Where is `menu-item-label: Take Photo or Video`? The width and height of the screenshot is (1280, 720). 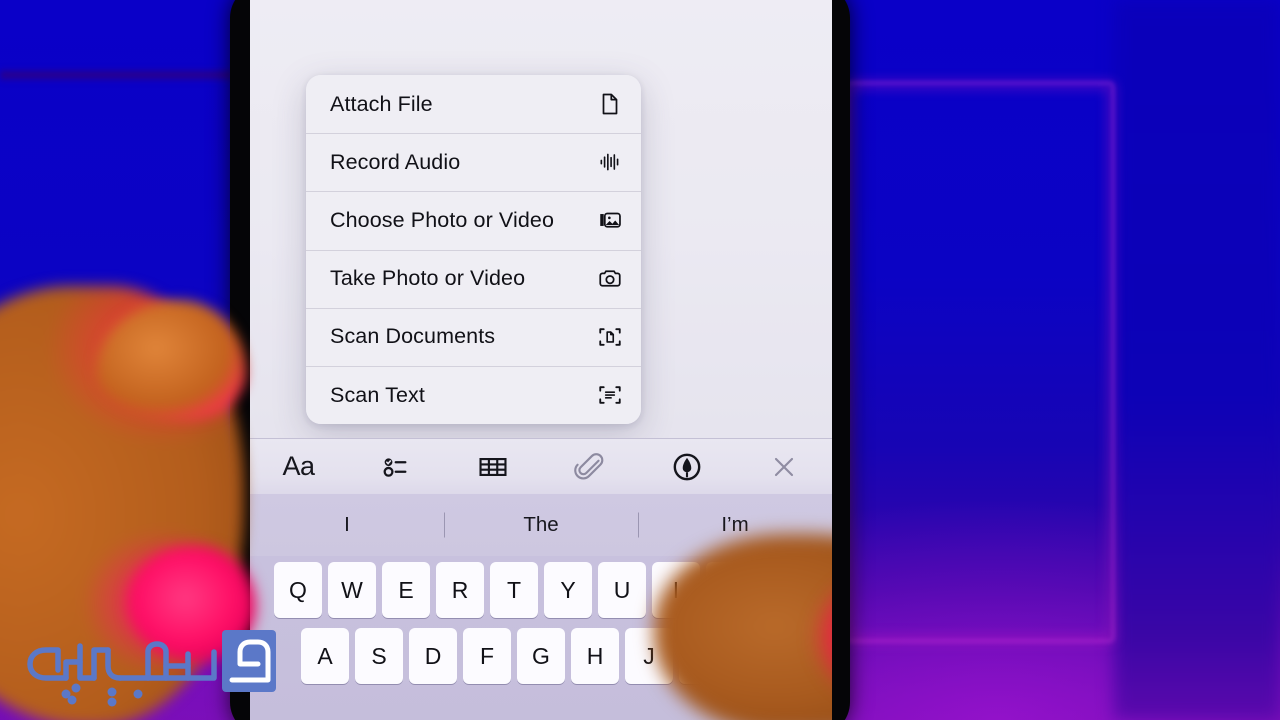 menu-item-label: Take Photo or Video is located at coordinates (428, 278).